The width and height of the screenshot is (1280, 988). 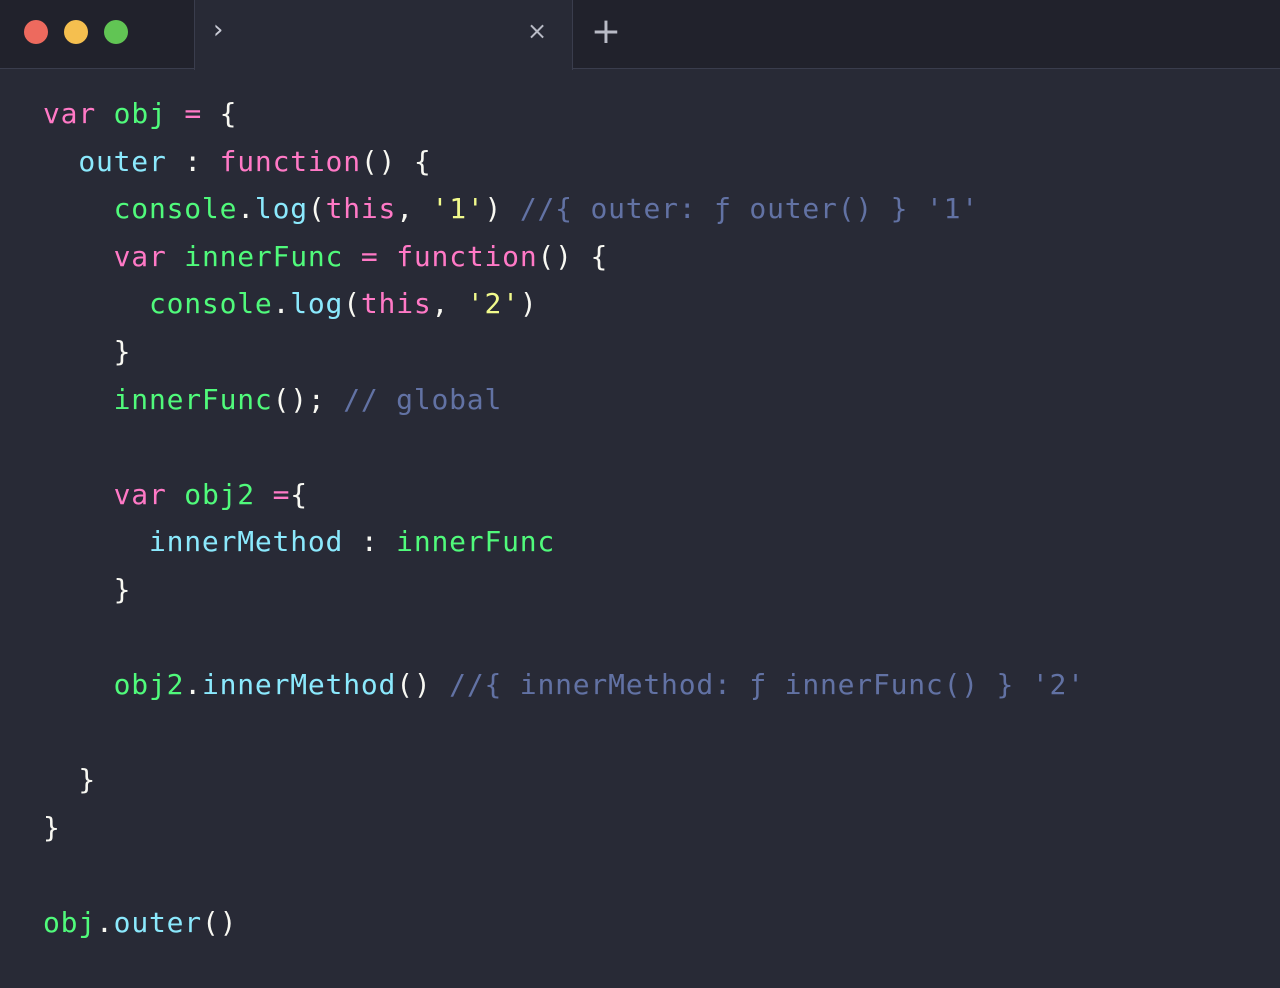 I want to click on close-tab-icon: ×, so click(x=537, y=31).